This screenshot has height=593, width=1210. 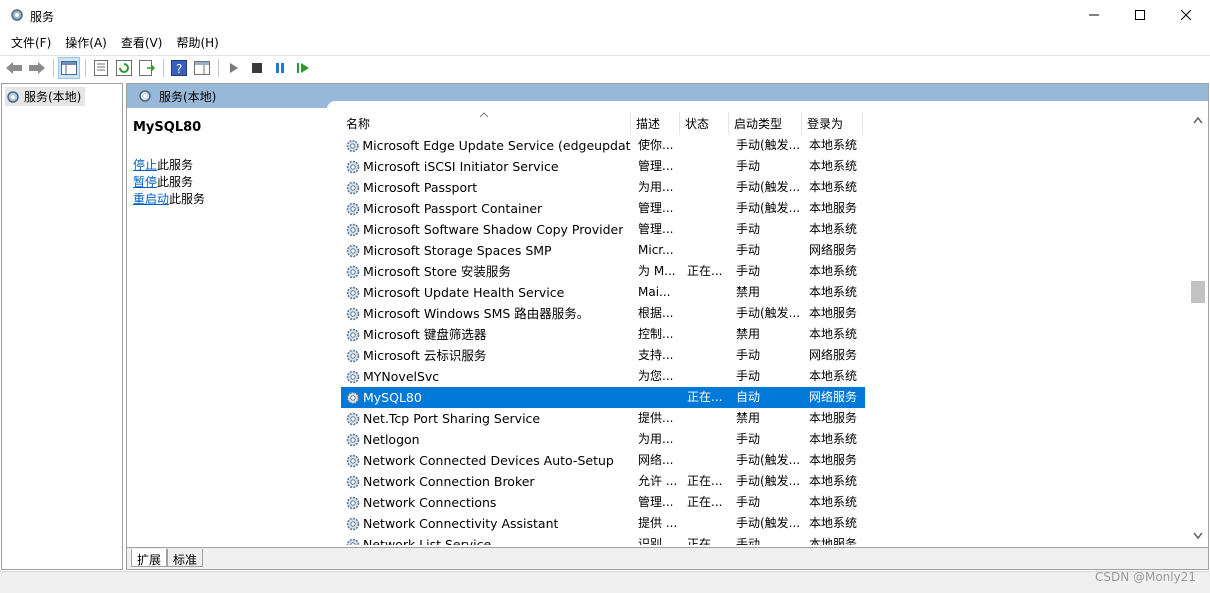 What do you see at coordinates (234, 68) in the screenshot?
I see `start-service-button` at bounding box center [234, 68].